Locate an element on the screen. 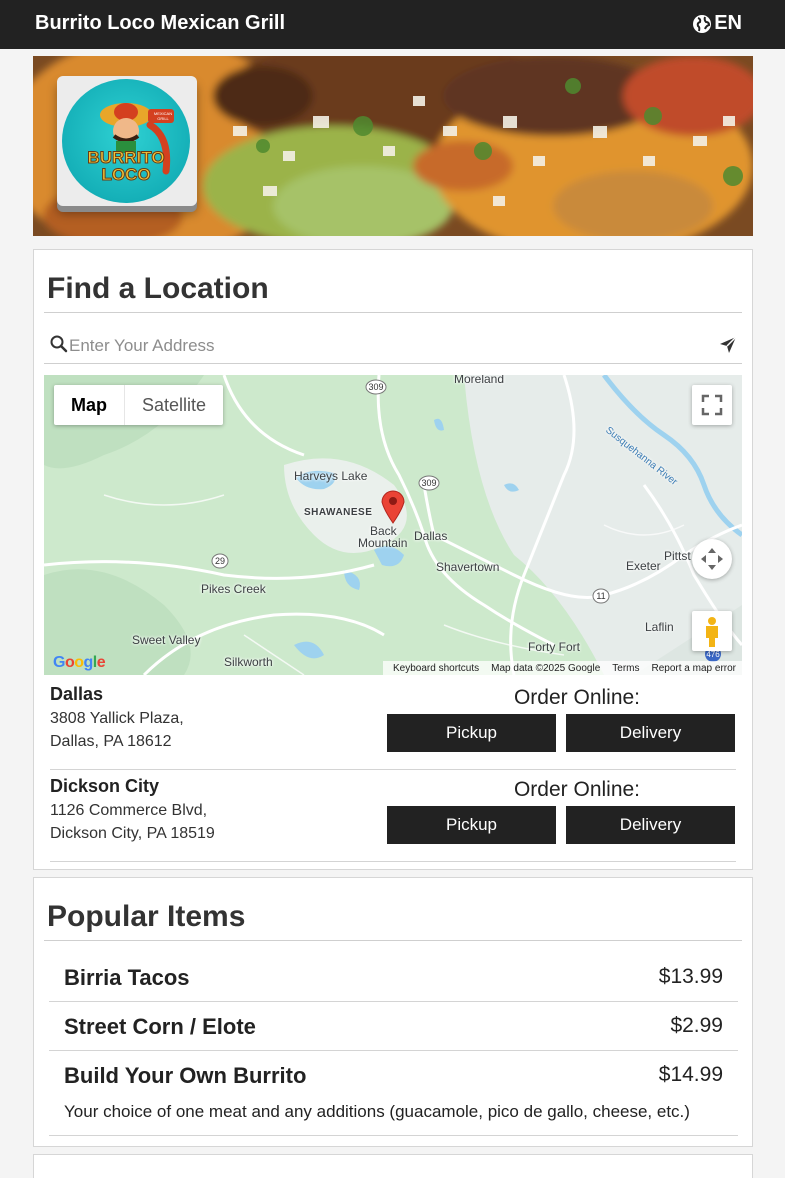 The width and height of the screenshot is (785, 1178). pegman-icon is located at coordinates (712, 632).